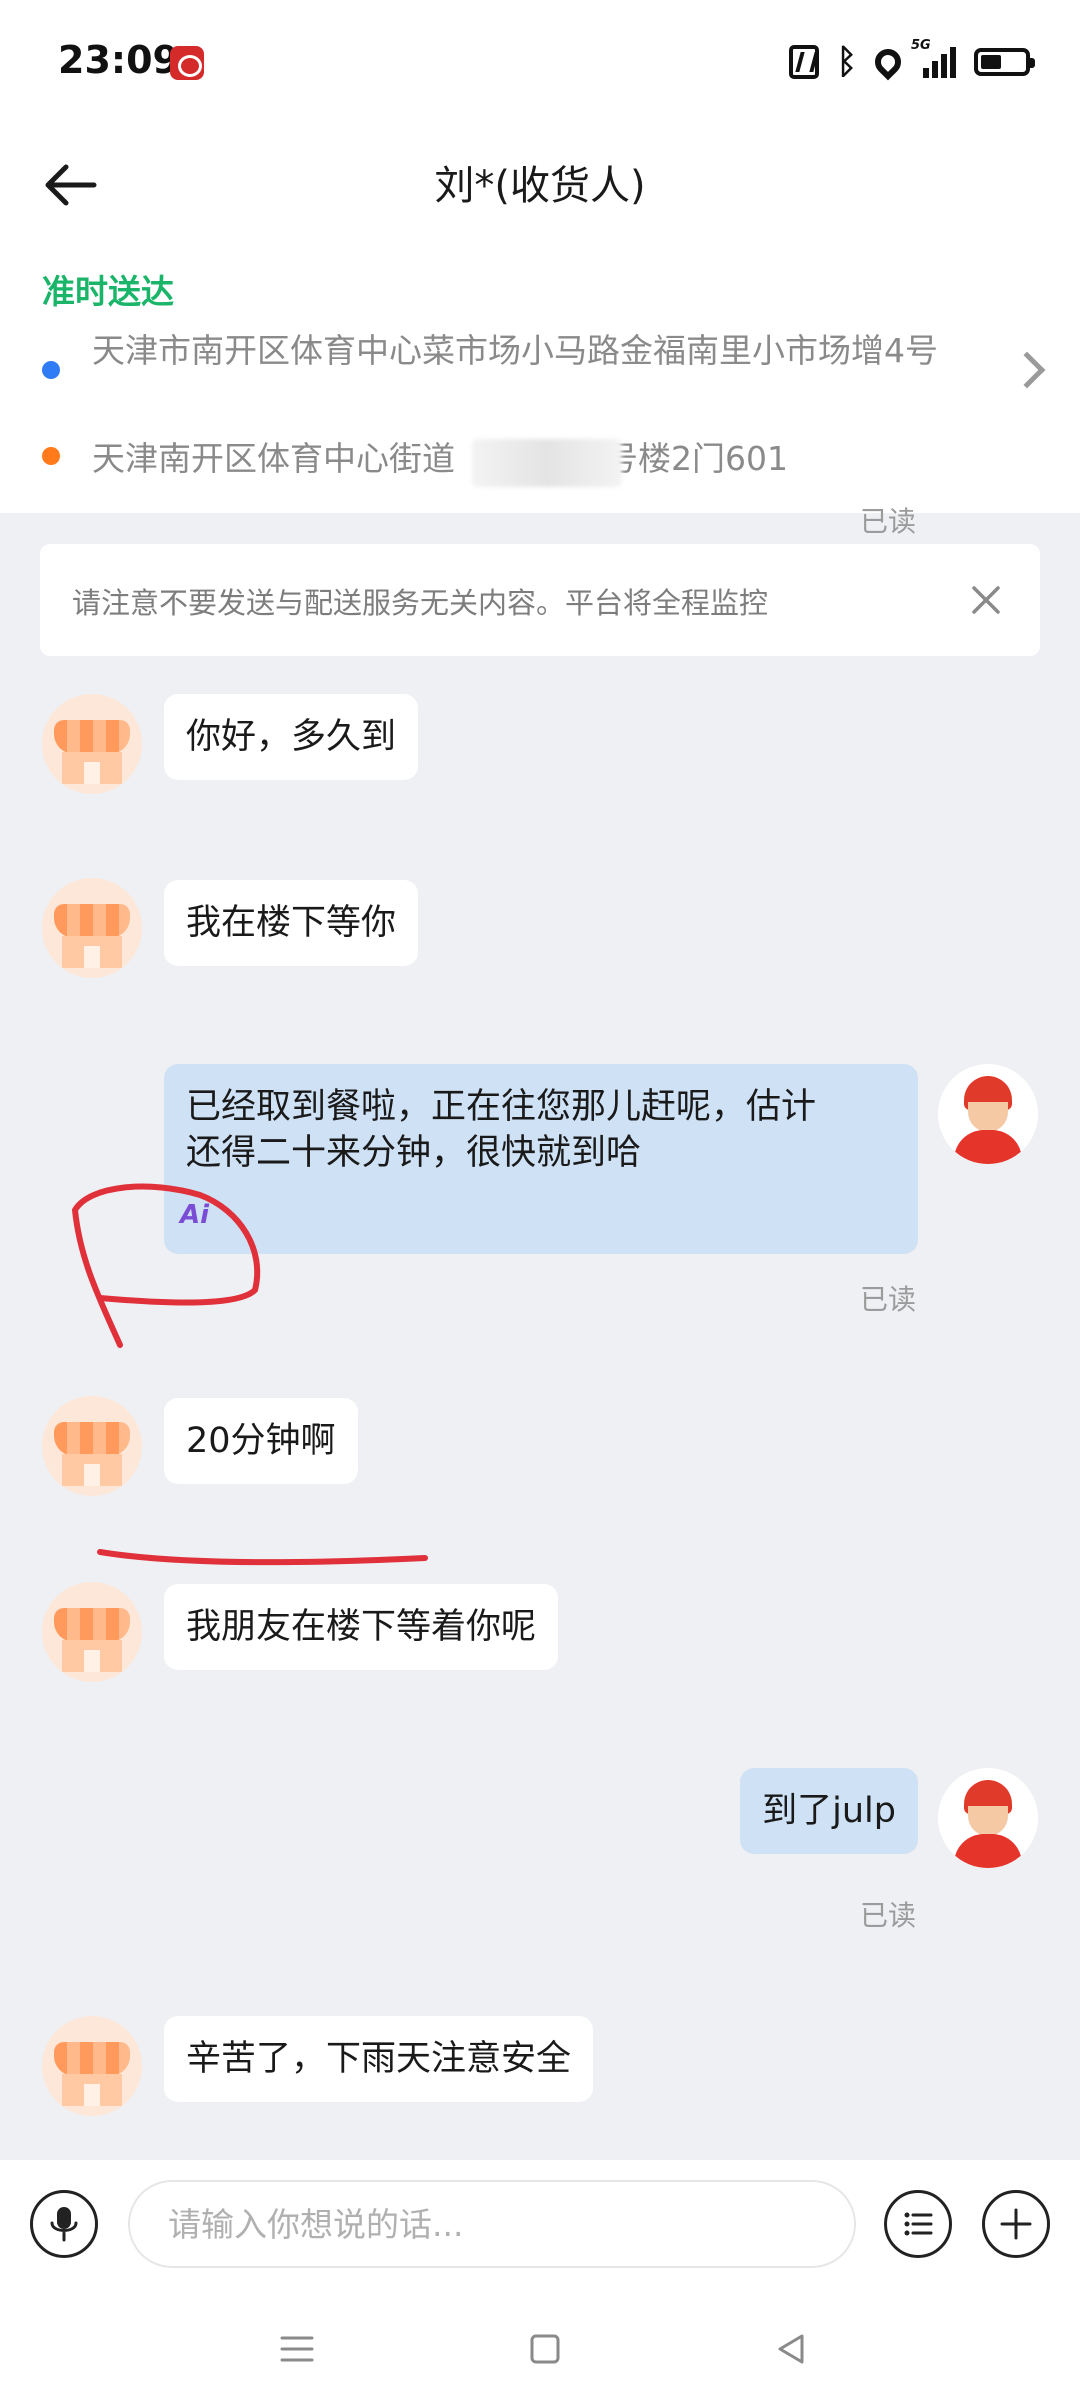  What do you see at coordinates (986, 600) in the screenshot?
I see `close-icon` at bounding box center [986, 600].